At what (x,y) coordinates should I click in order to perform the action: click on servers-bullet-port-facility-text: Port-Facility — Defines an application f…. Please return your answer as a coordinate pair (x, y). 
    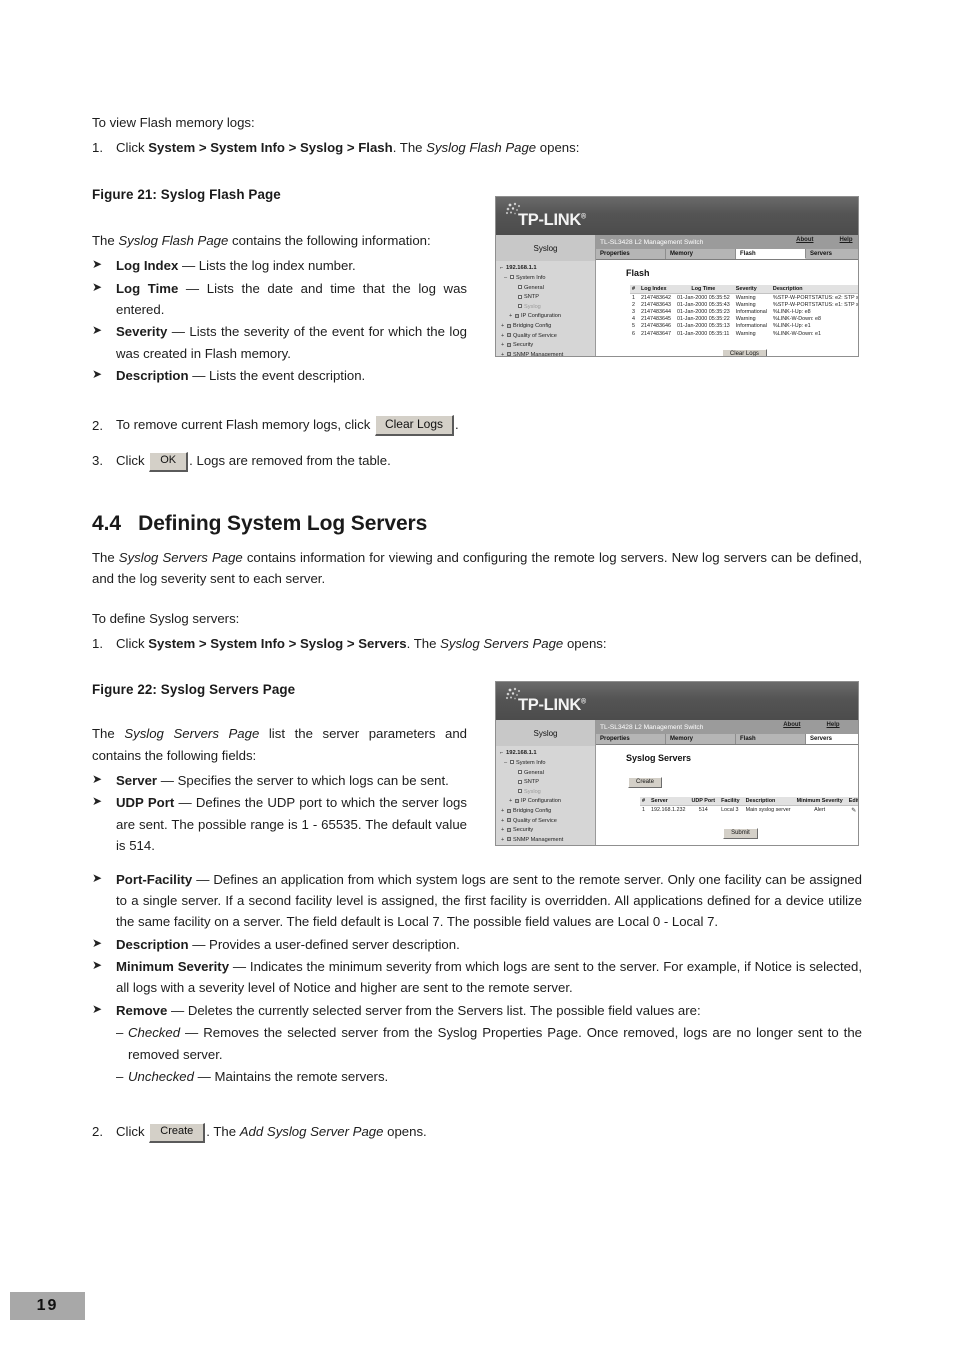
    Looking at the image, I should click on (489, 901).